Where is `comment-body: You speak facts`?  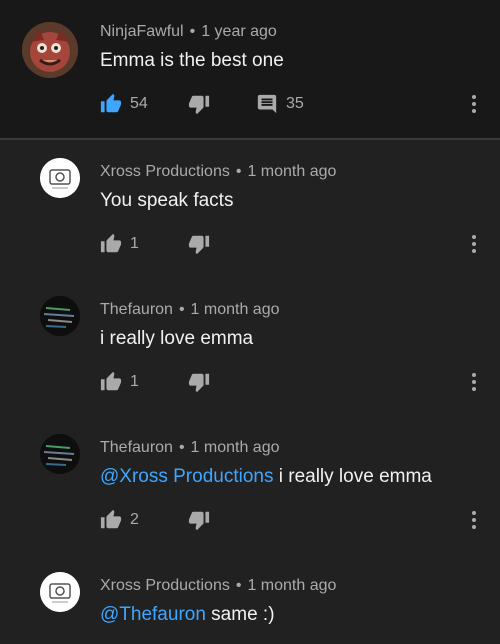 comment-body: You speak facts is located at coordinates (167, 200).